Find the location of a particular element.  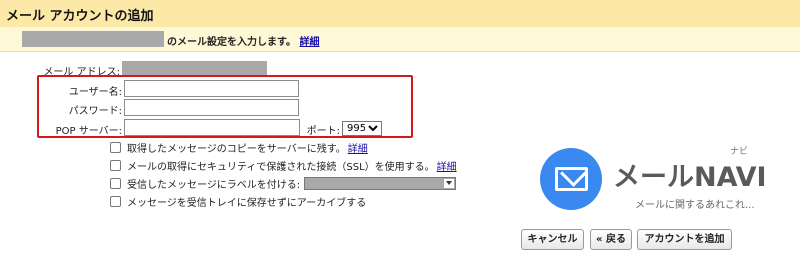

ssl-label: メールの取得にセキュリティで保護された接続（SSL）を使用する。 is located at coordinates (281, 167).